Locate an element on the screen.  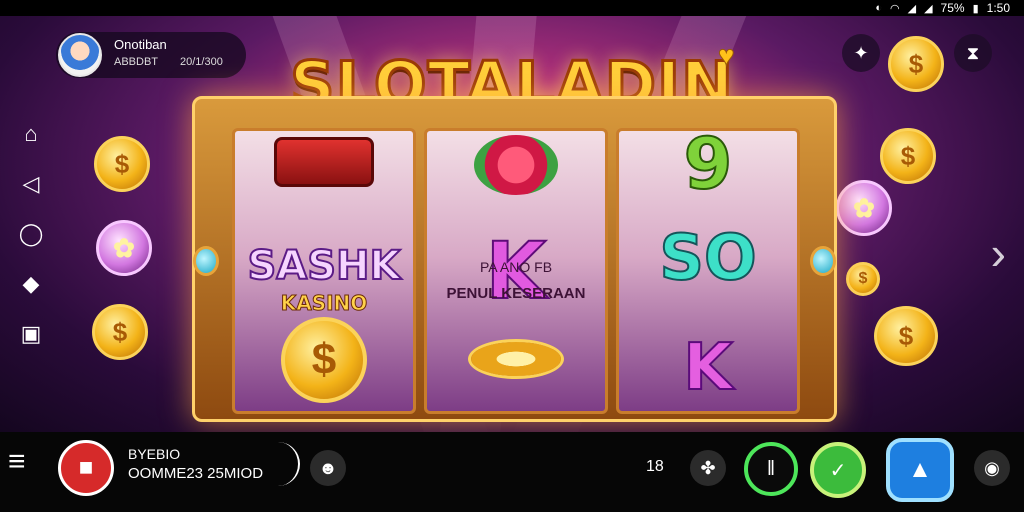
battery-percent: 75% is located at coordinates (952, 8).